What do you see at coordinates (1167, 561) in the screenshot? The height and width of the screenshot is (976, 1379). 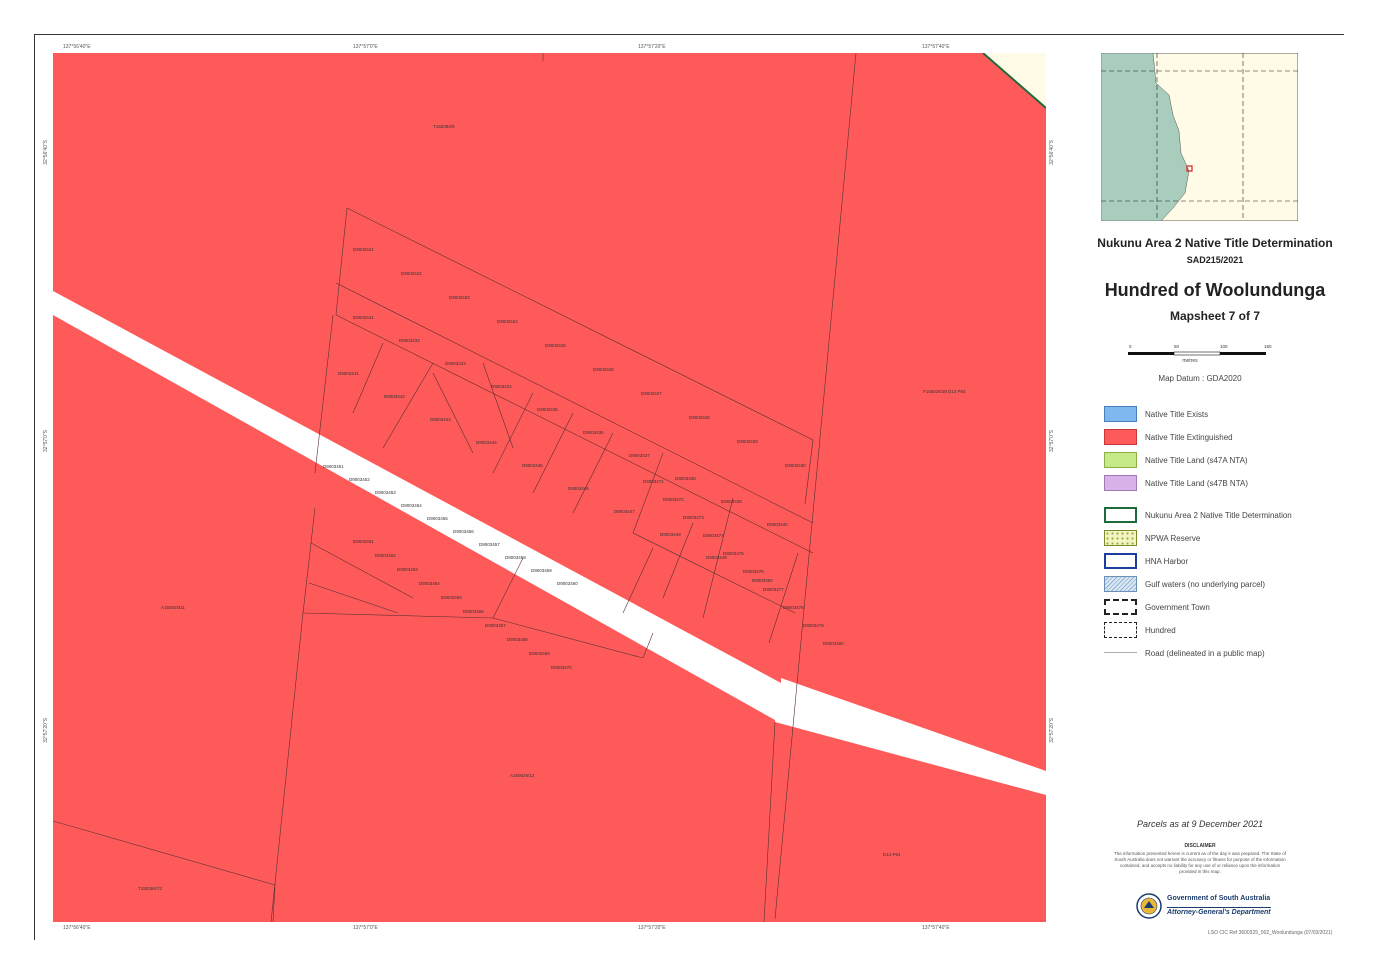 I see `legend-label: HNA Harbor` at bounding box center [1167, 561].